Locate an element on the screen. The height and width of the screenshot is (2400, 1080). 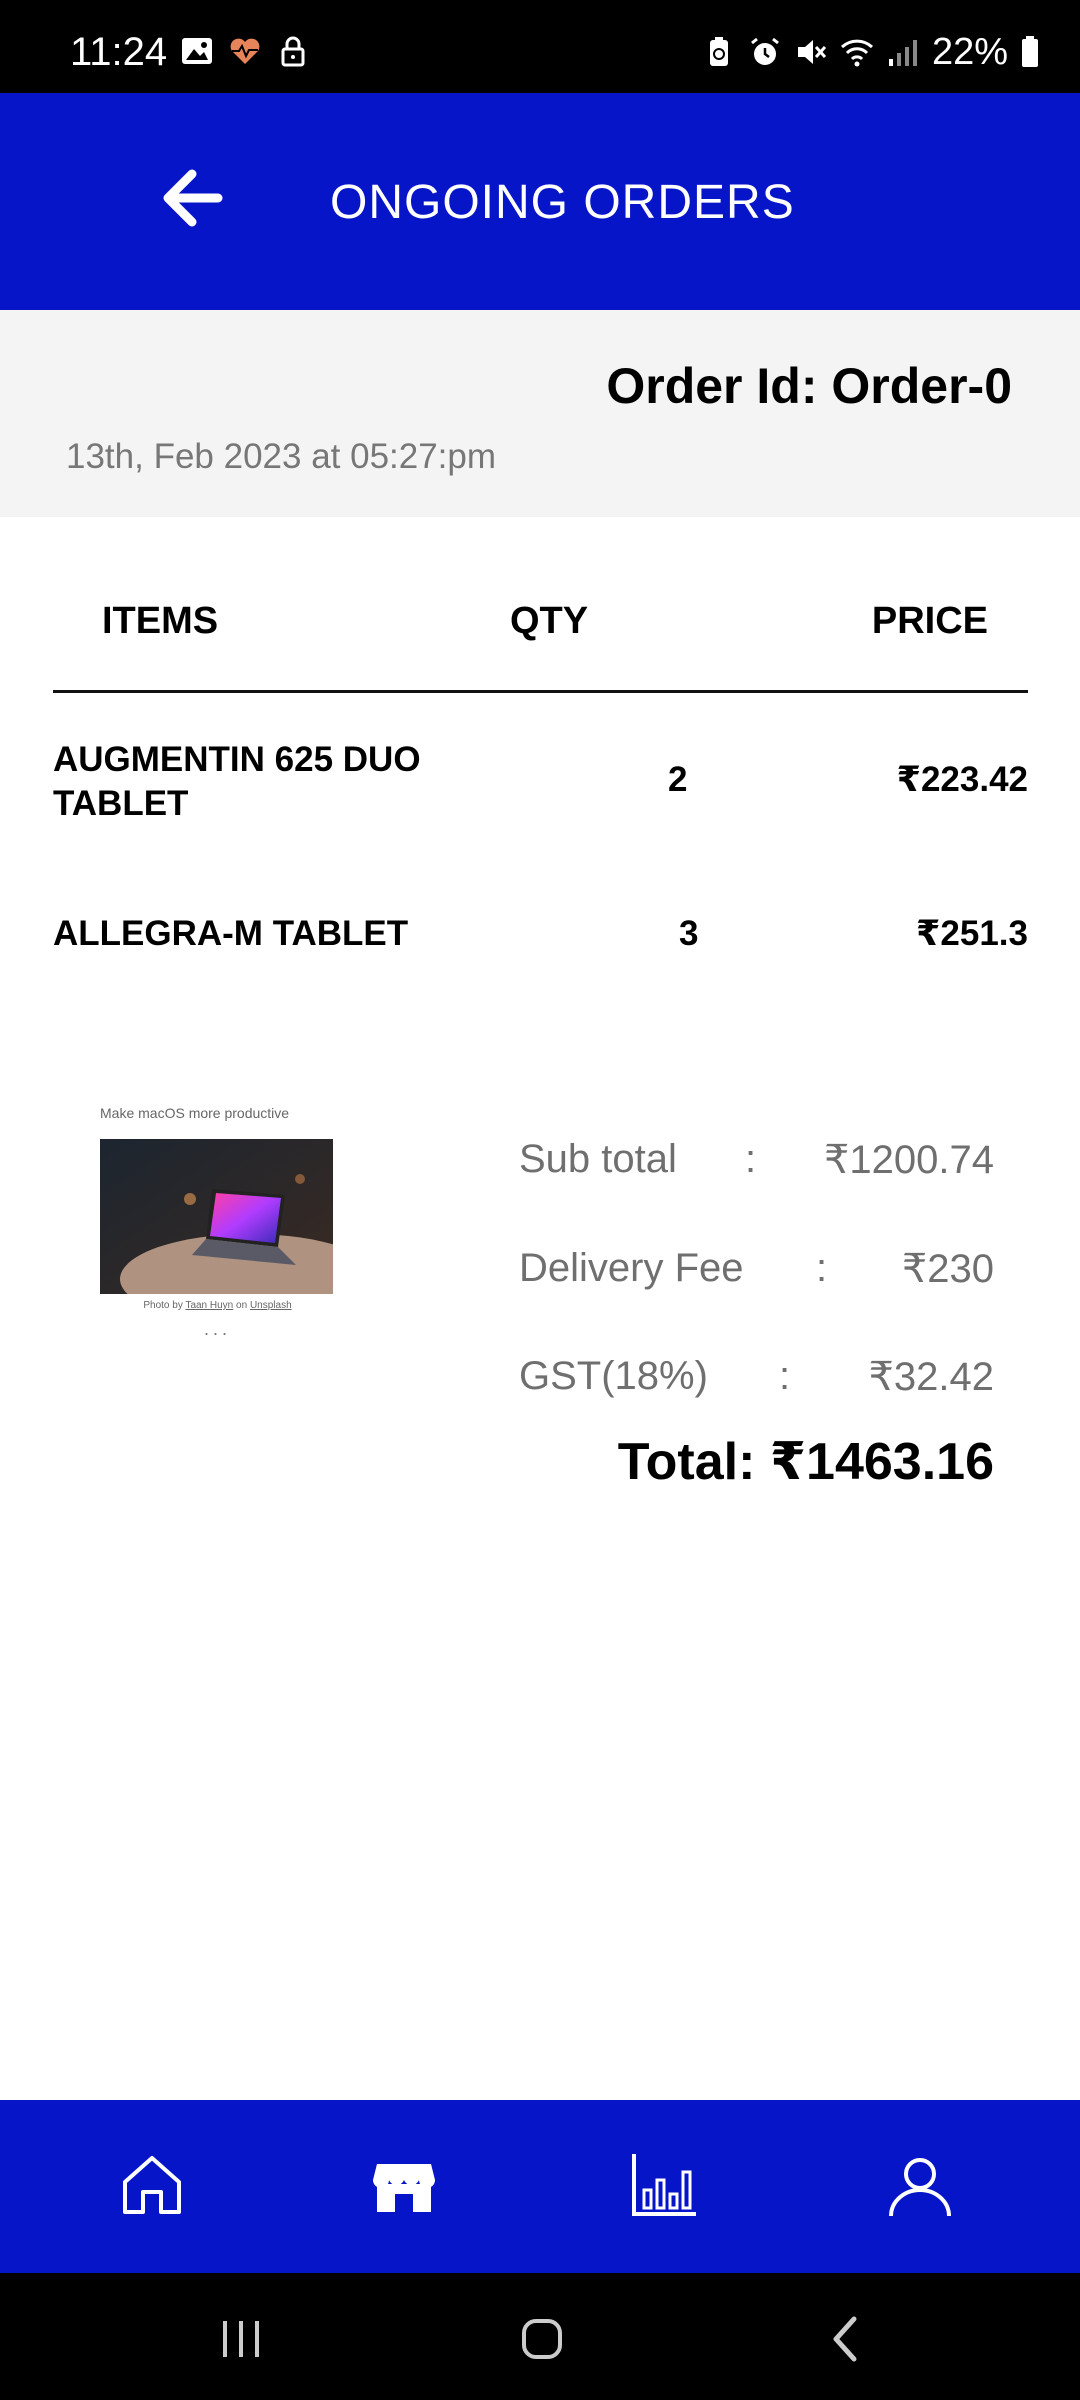
order-id: Order Id: Order-0 is located at coordinates (809, 386).